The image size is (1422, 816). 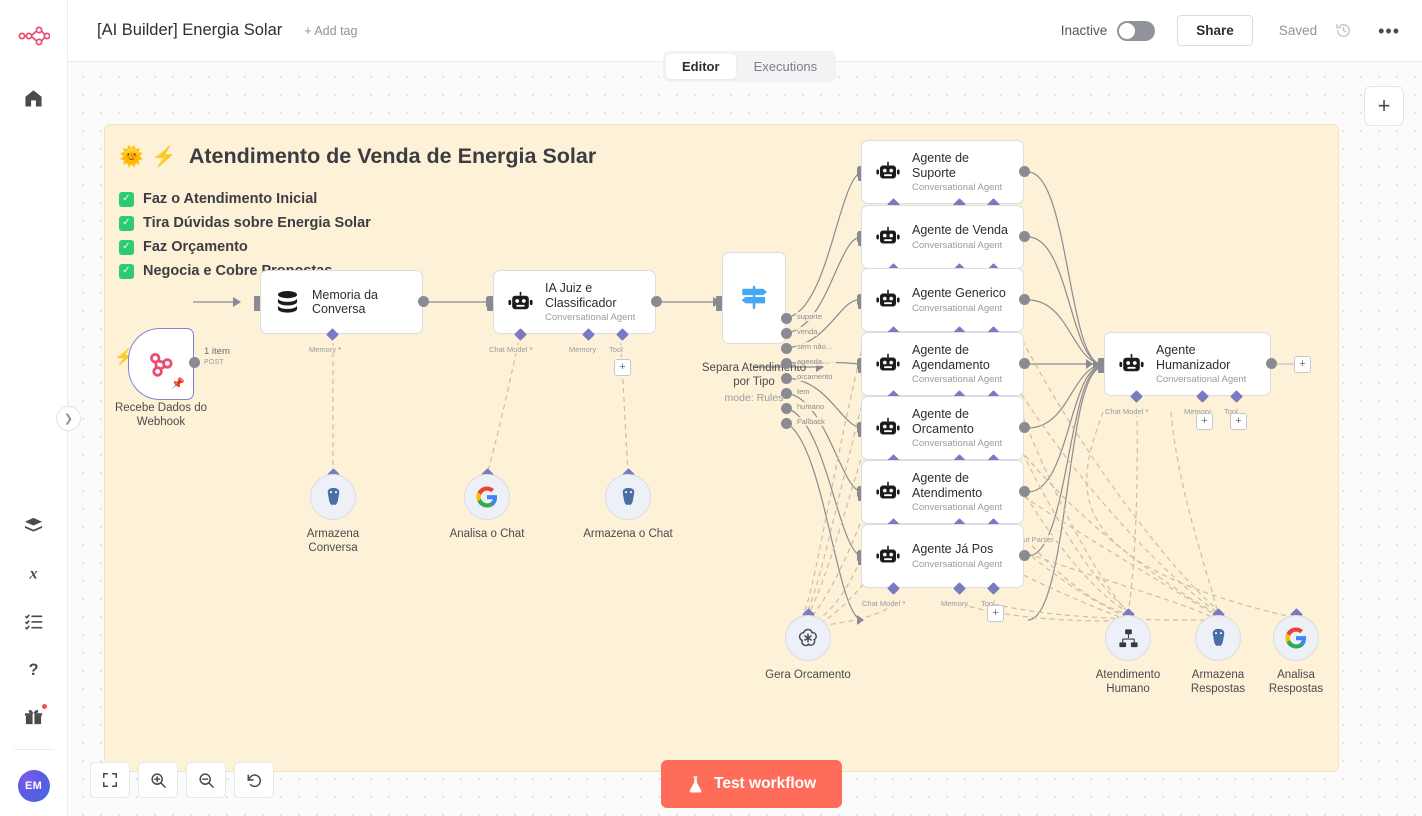 I want to click on subnode-analisa-respostas, so click(x=1296, y=638).